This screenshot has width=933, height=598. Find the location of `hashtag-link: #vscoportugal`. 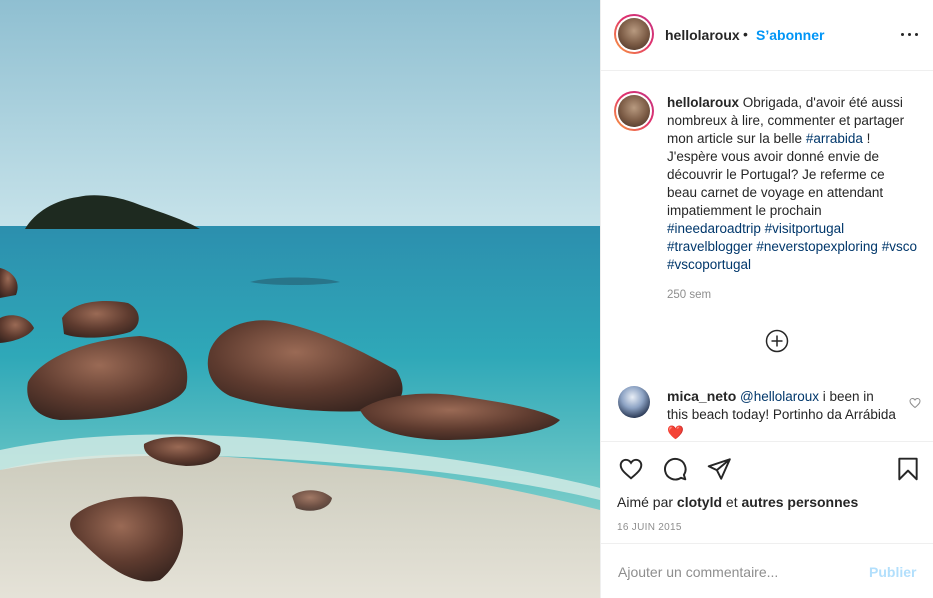

hashtag-link: #vscoportugal is located at coordinates (709, 264).